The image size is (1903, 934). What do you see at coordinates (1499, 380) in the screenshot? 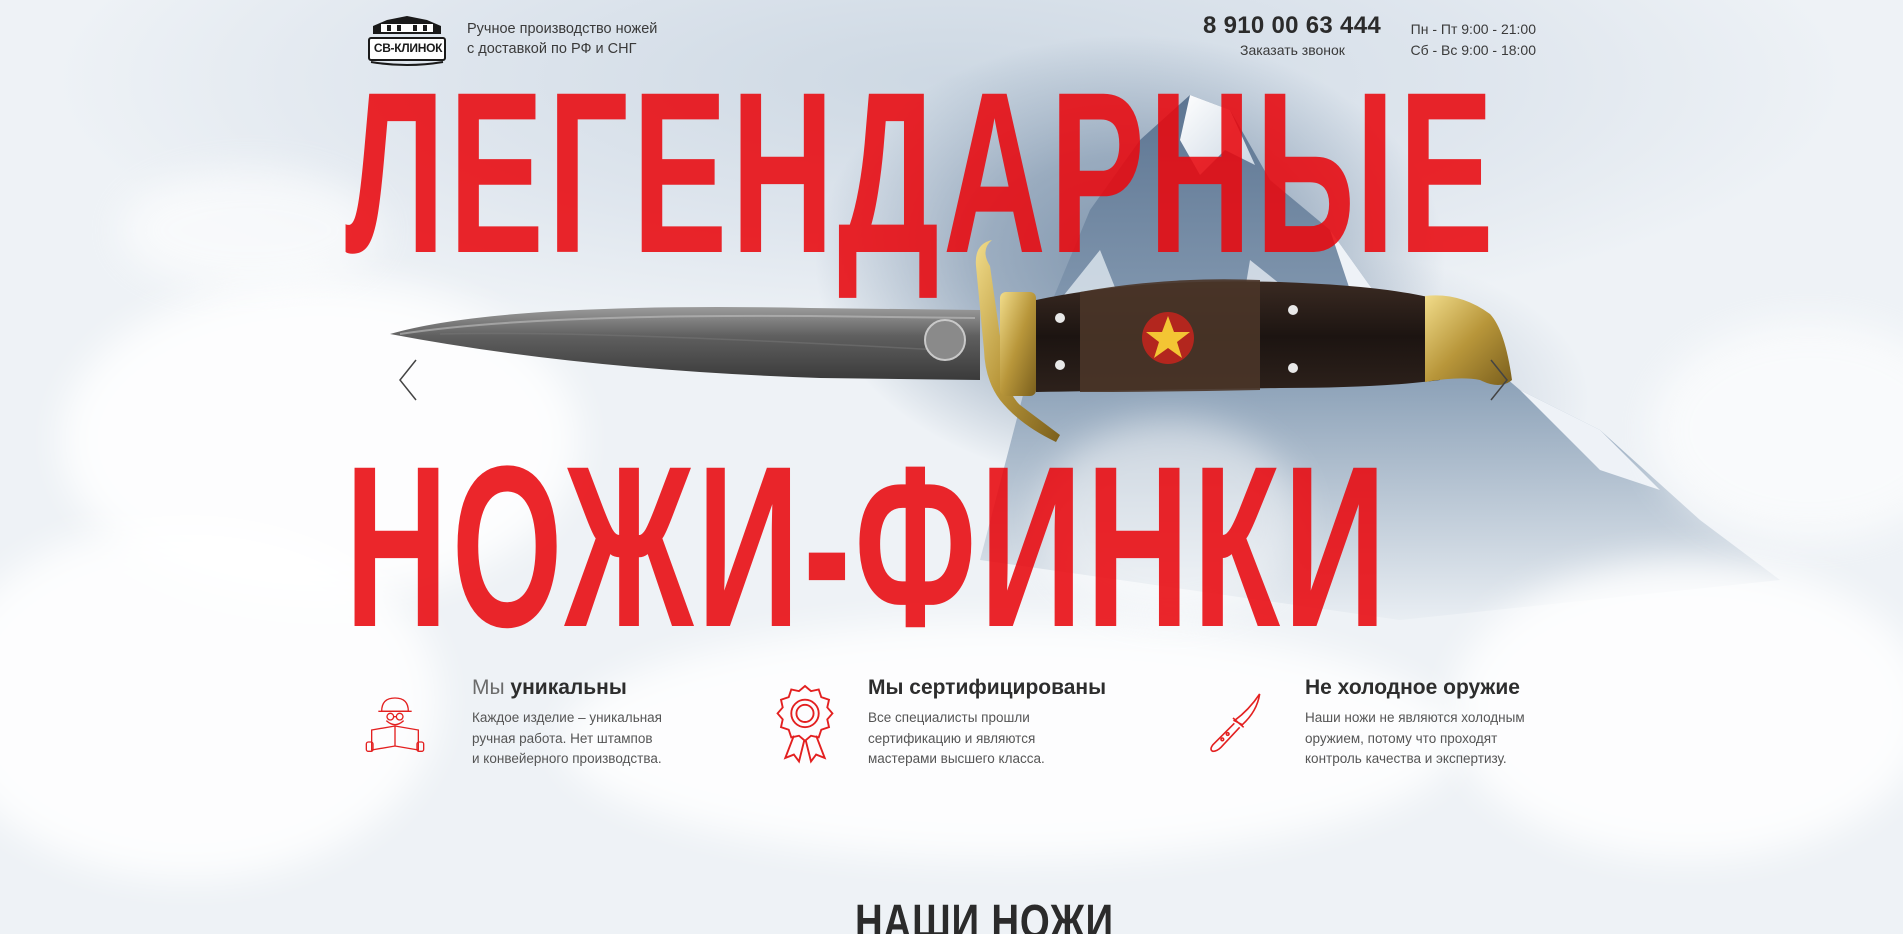
I see `slider-next-arrow-icon` at bounding box center [1499, 380].